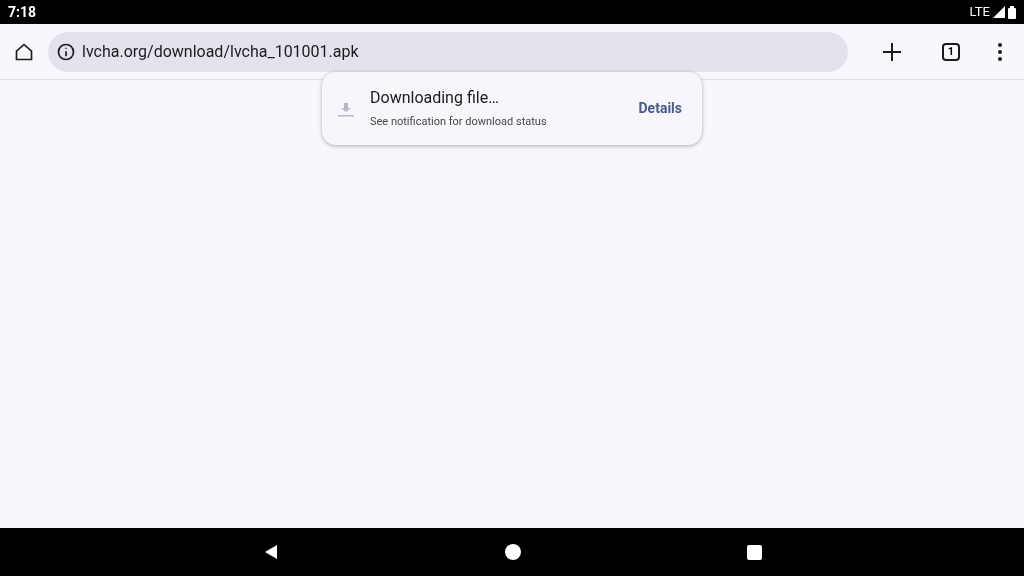 This screenshot has width=1024, height=576. I want to click on status-time: 7:18, so click(22, 12).